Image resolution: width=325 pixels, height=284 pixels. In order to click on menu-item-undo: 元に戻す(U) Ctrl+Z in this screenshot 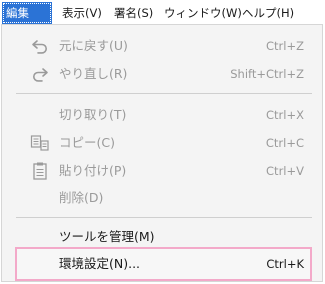, I will do `click(162, 46)`.